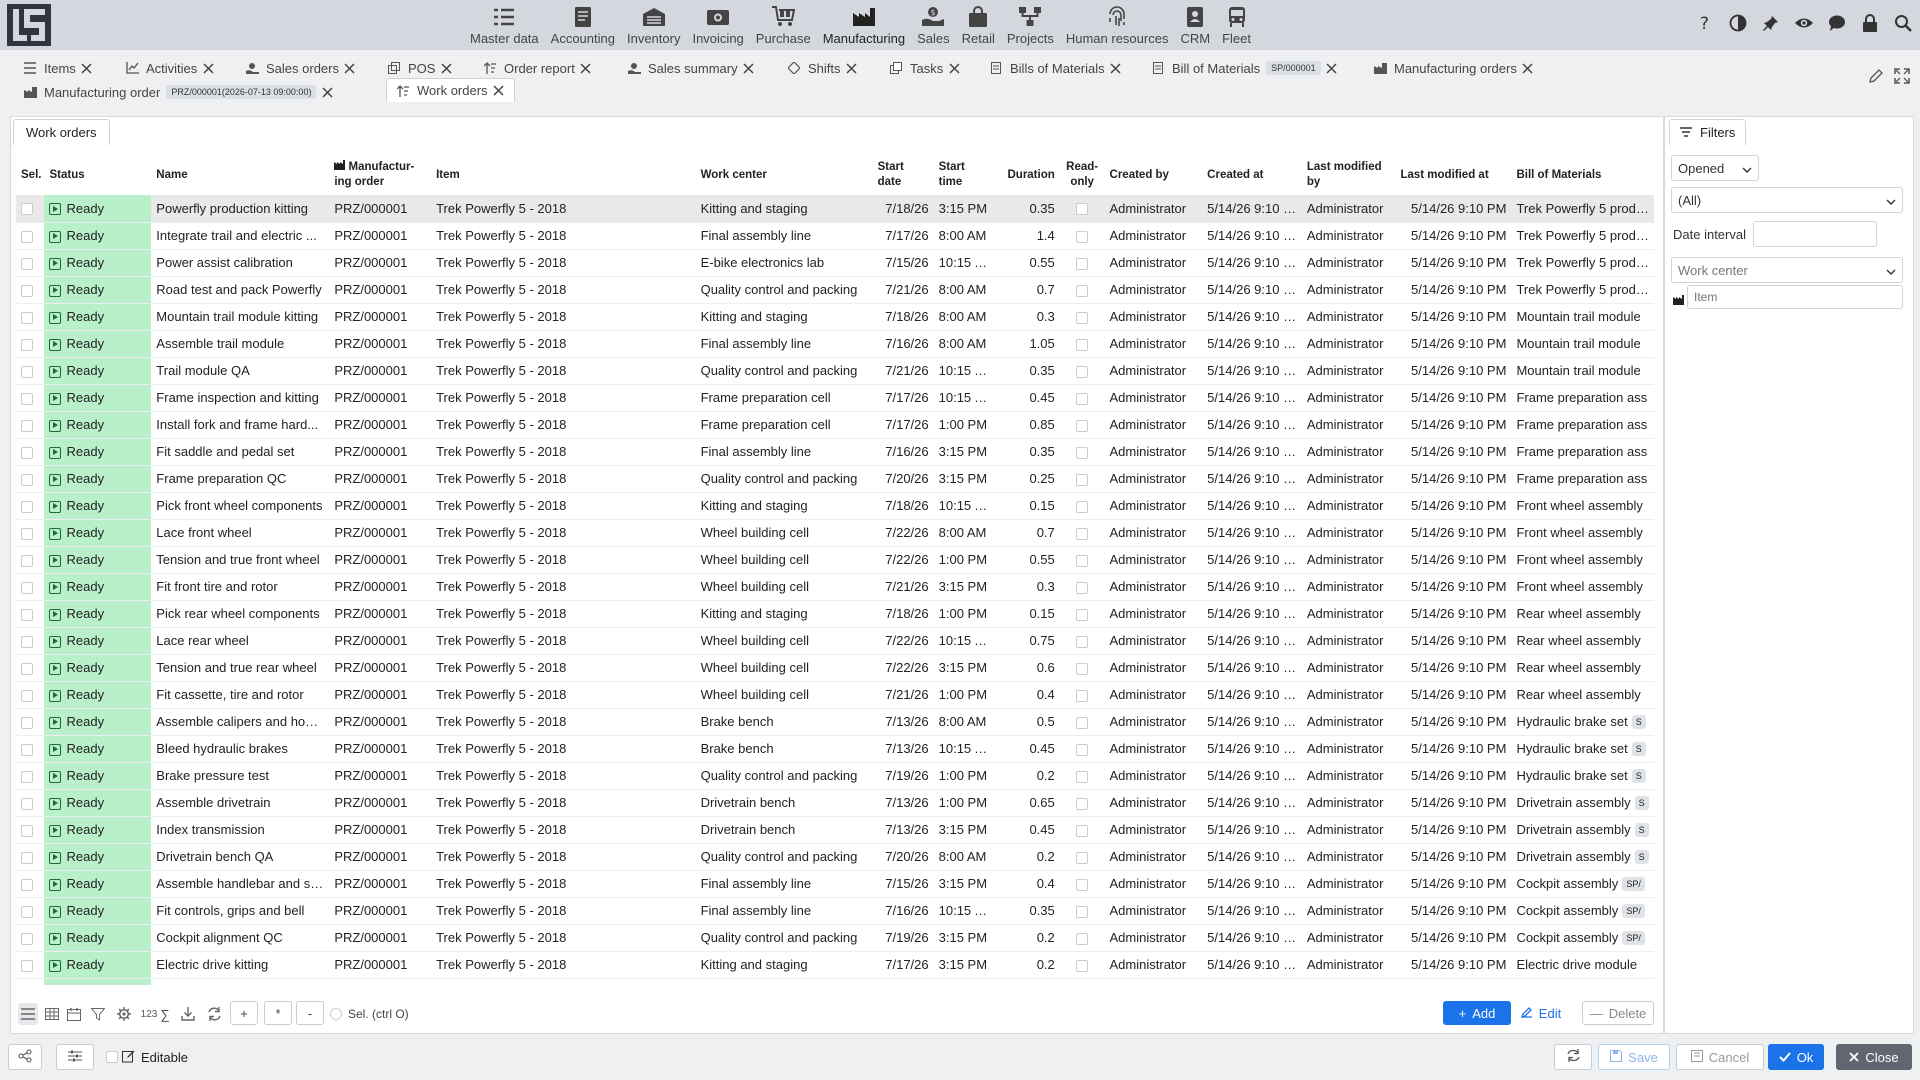 The image size is (1920, 1080). I want to click on time-cell: 10:15 AM, so click(964, 749).